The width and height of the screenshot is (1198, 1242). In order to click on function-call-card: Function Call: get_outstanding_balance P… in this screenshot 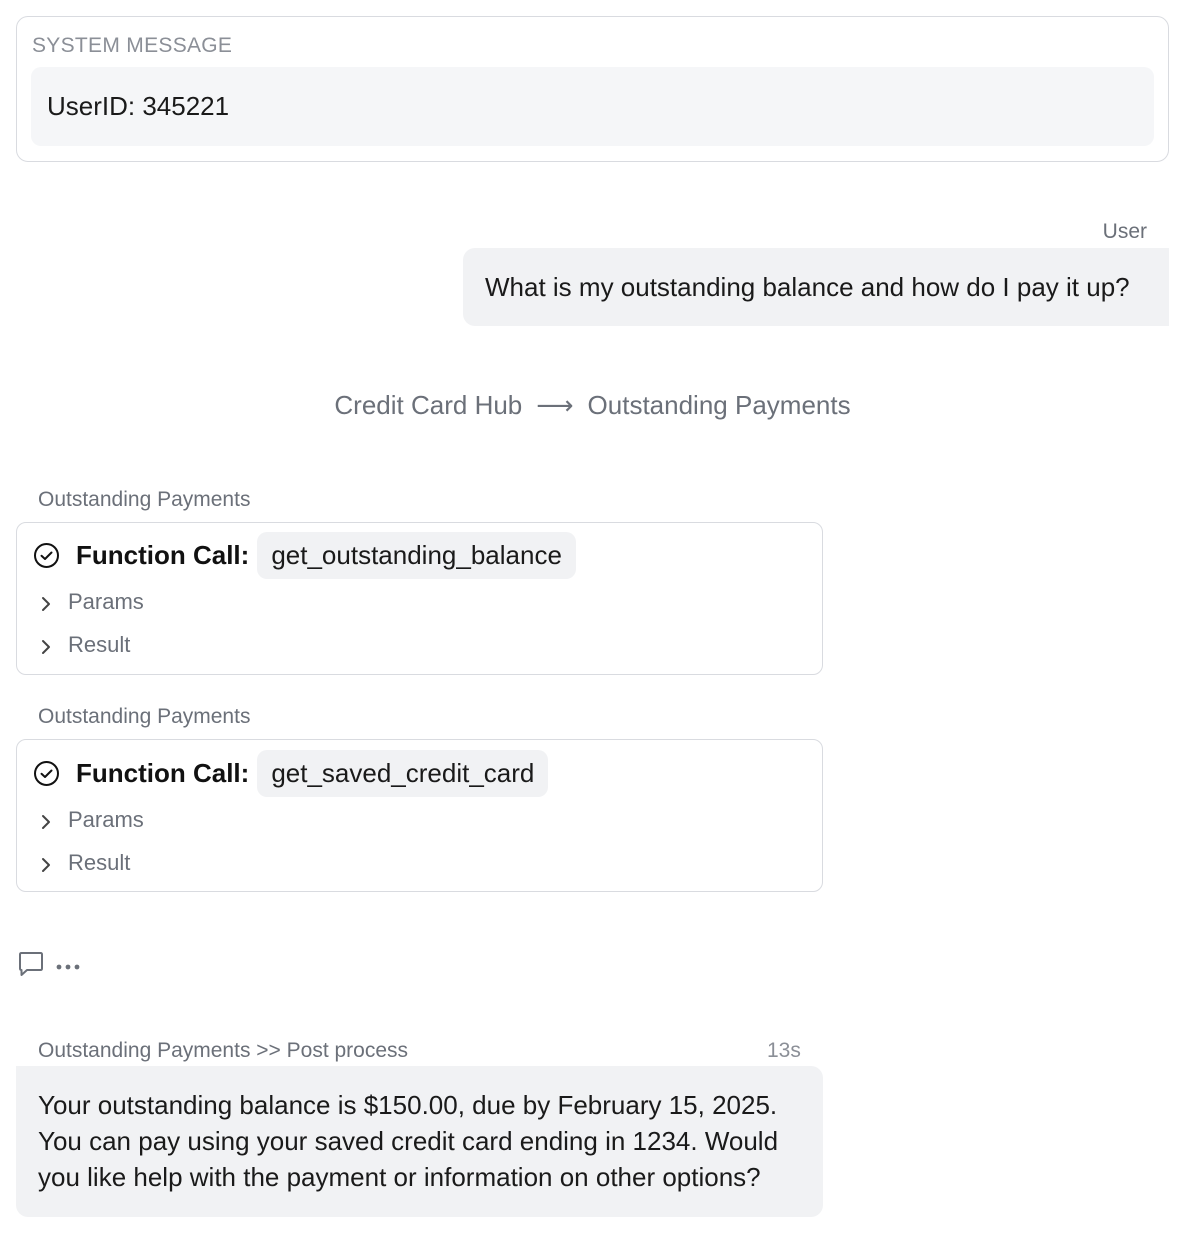, I will do `click(419, 598)`.